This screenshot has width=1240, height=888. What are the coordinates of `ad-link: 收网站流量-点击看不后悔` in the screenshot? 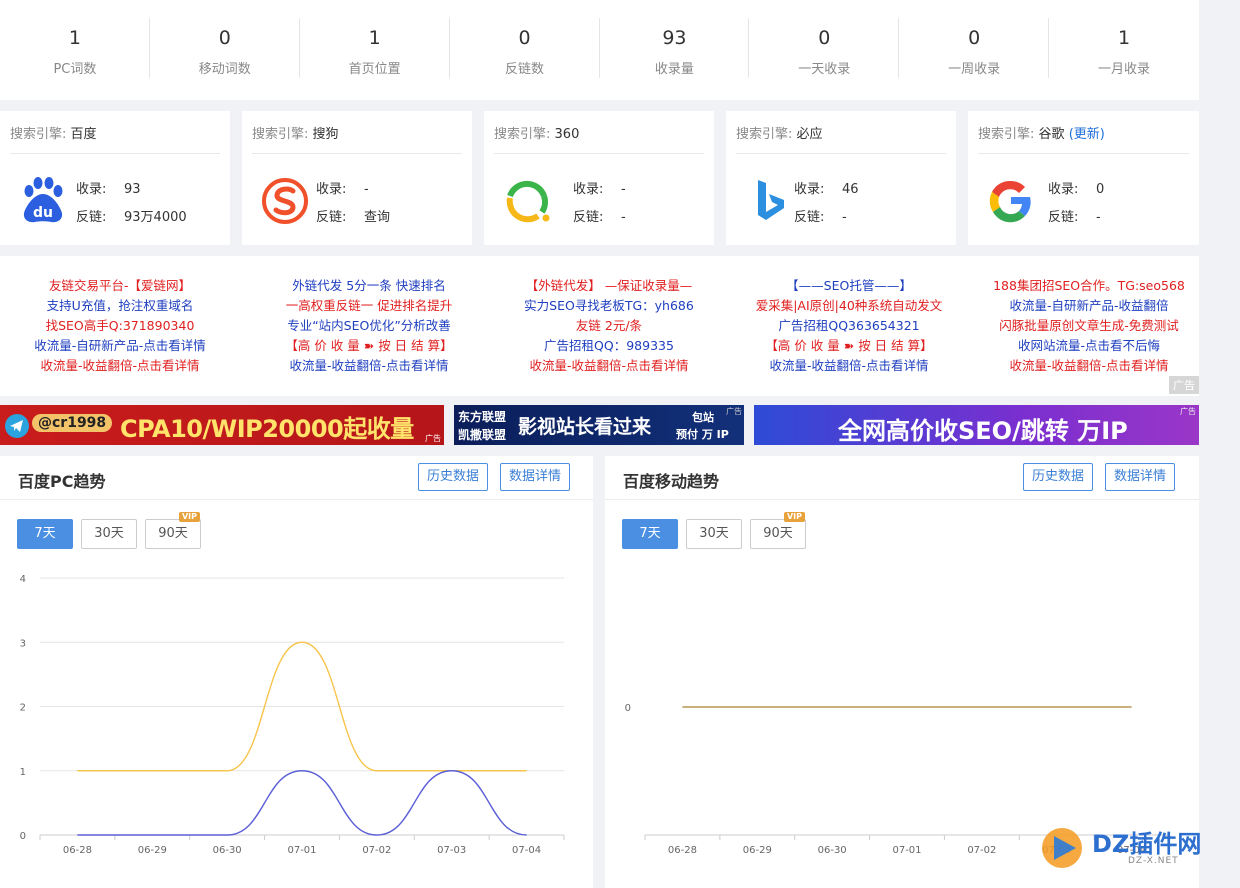 It's located at (1089, 346).